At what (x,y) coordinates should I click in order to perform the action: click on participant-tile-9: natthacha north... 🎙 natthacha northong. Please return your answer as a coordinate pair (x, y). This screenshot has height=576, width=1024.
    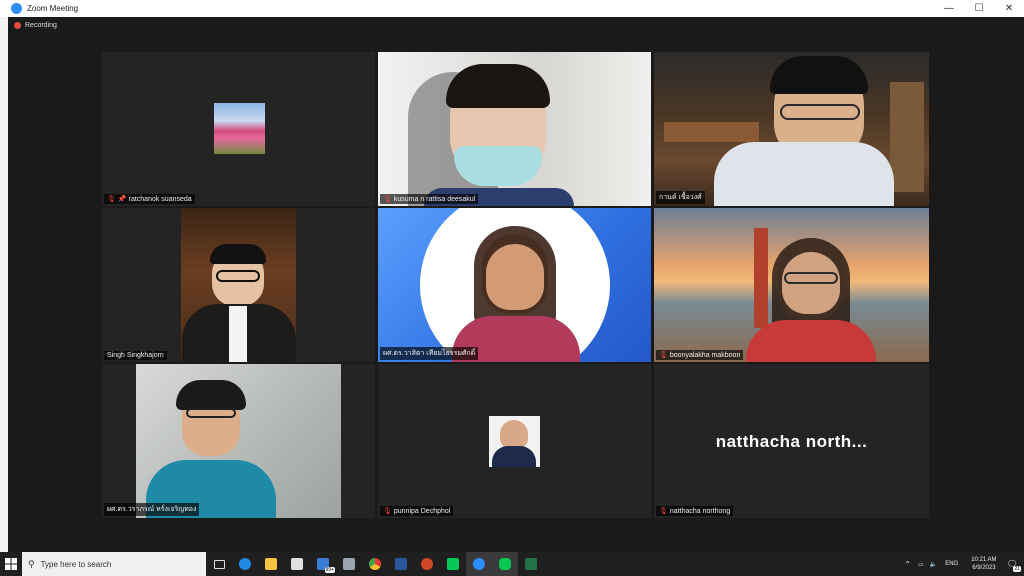
    Looking at the image, I should click on (791, 441).